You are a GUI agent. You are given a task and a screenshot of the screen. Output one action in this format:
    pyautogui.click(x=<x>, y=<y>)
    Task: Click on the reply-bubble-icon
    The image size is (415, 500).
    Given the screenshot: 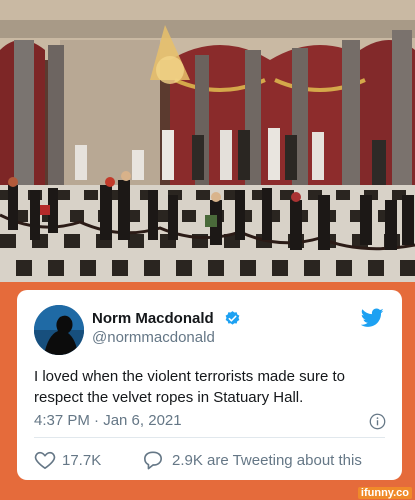 What is the action you would take?
    pyautogui.click(x=153, y=460)
    